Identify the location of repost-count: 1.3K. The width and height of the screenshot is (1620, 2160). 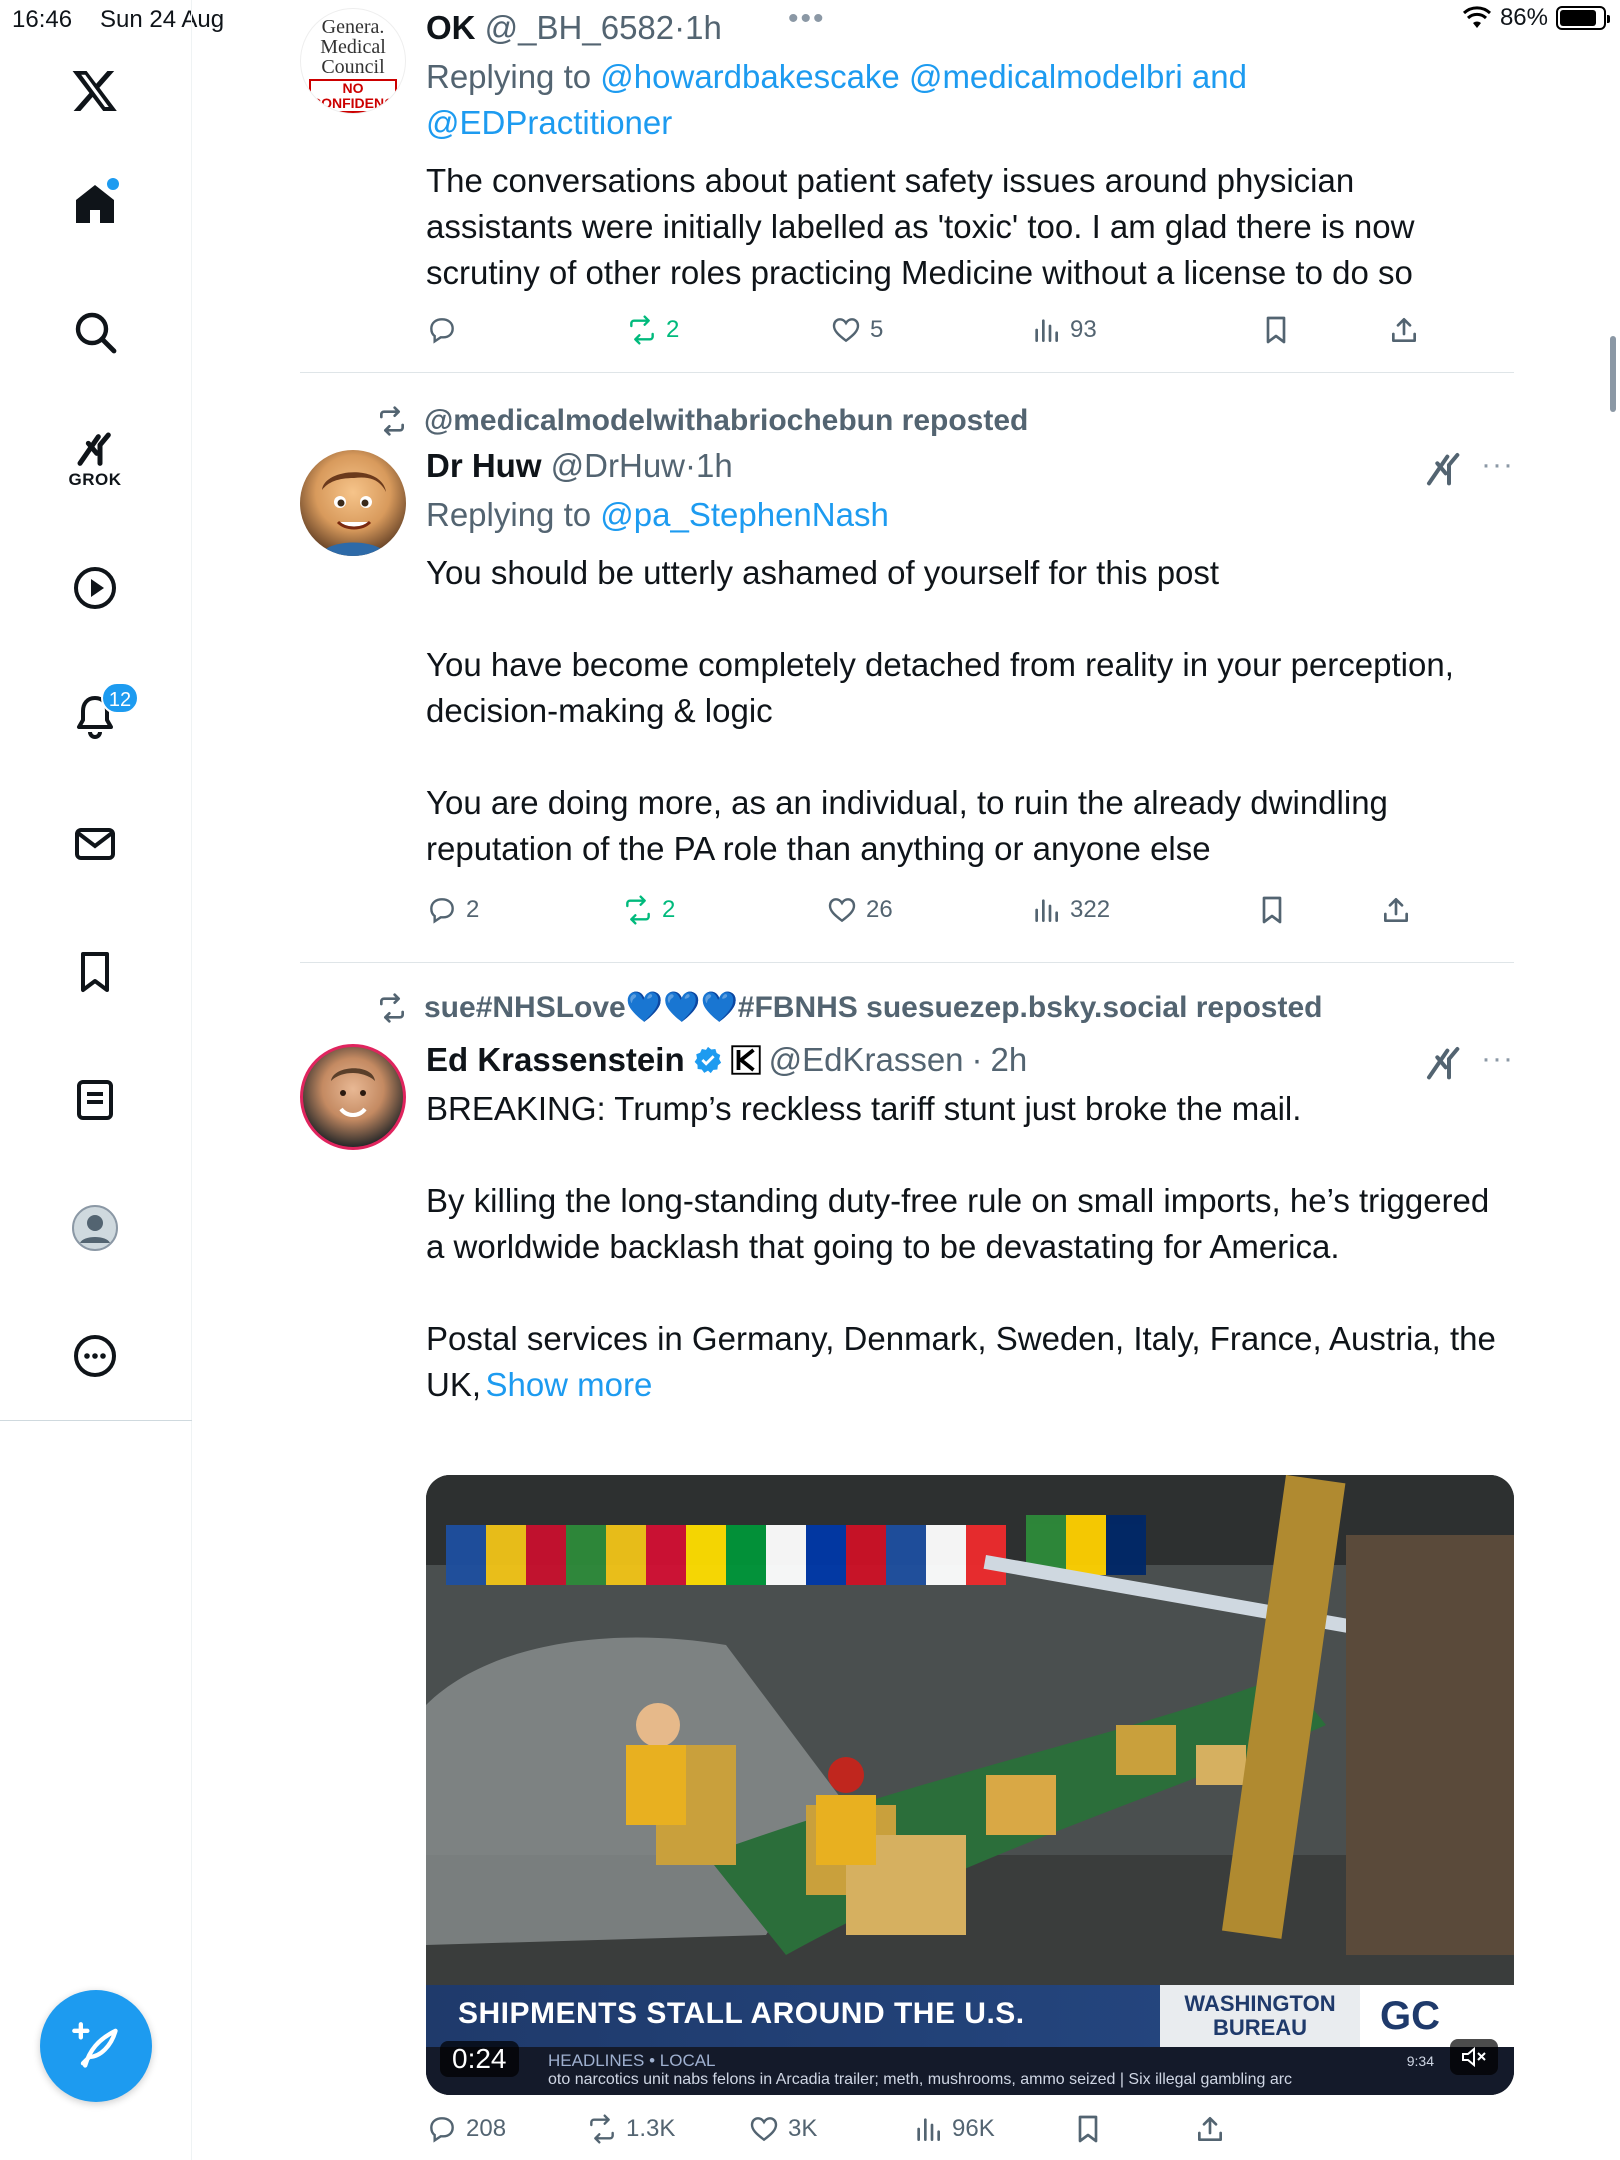
(651, 2128).